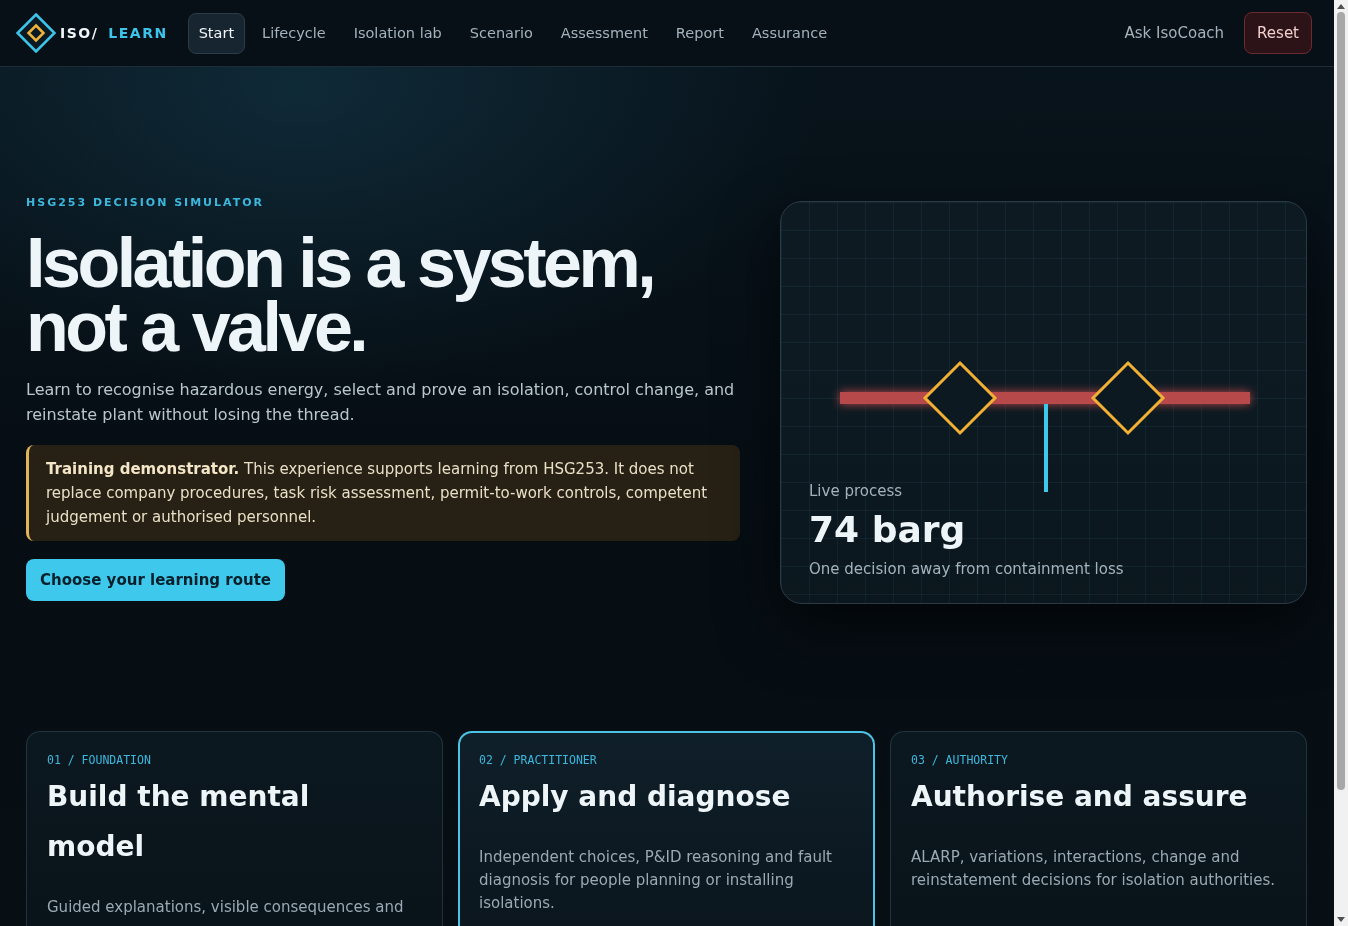 Image resolution: width=1348 pixels, height=926 pixels. Describe the element at coordinates (1278, 33) in the screenshot. I see `reset-button: Reset` at that location.